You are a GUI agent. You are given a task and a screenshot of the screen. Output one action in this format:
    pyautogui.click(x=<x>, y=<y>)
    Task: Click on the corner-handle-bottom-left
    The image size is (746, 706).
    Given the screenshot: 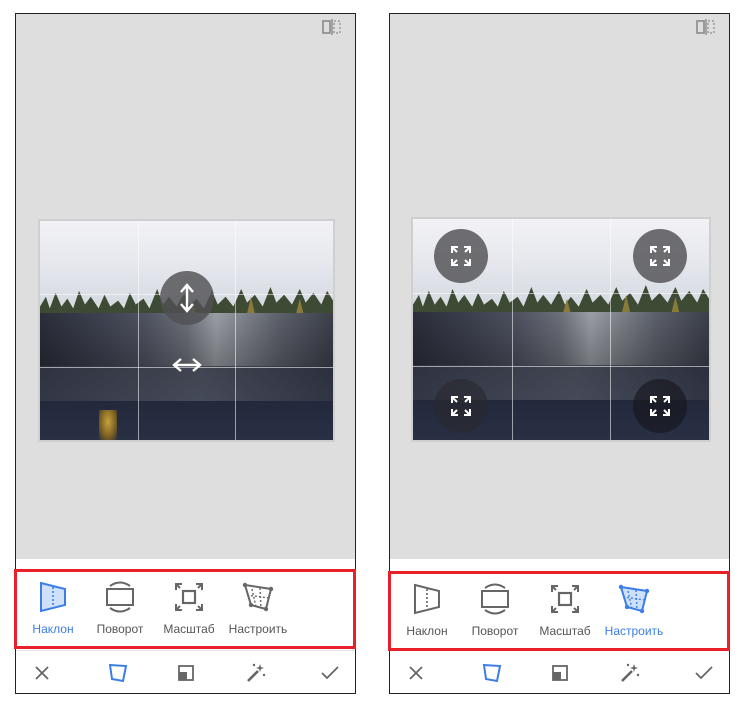 What is the action you would take?
    pyautogui.click(x=461, y=406)
    